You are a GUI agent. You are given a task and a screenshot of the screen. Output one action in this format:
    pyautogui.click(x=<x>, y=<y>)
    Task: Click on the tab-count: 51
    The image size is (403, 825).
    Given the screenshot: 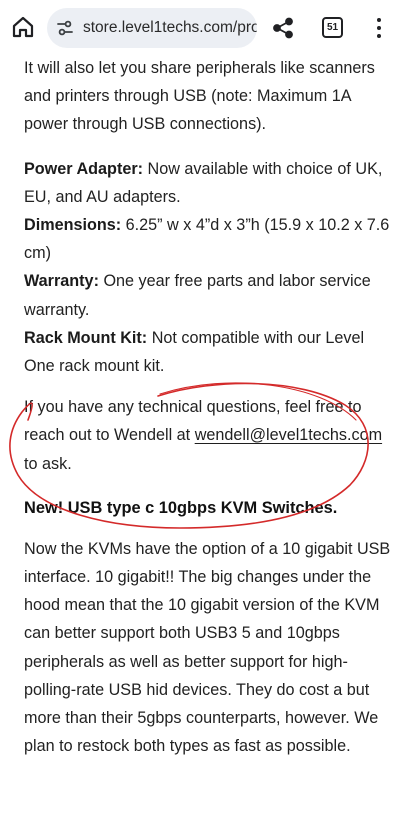 What is the action you would take?
    pyautogui.click(x=332, y=27)
    